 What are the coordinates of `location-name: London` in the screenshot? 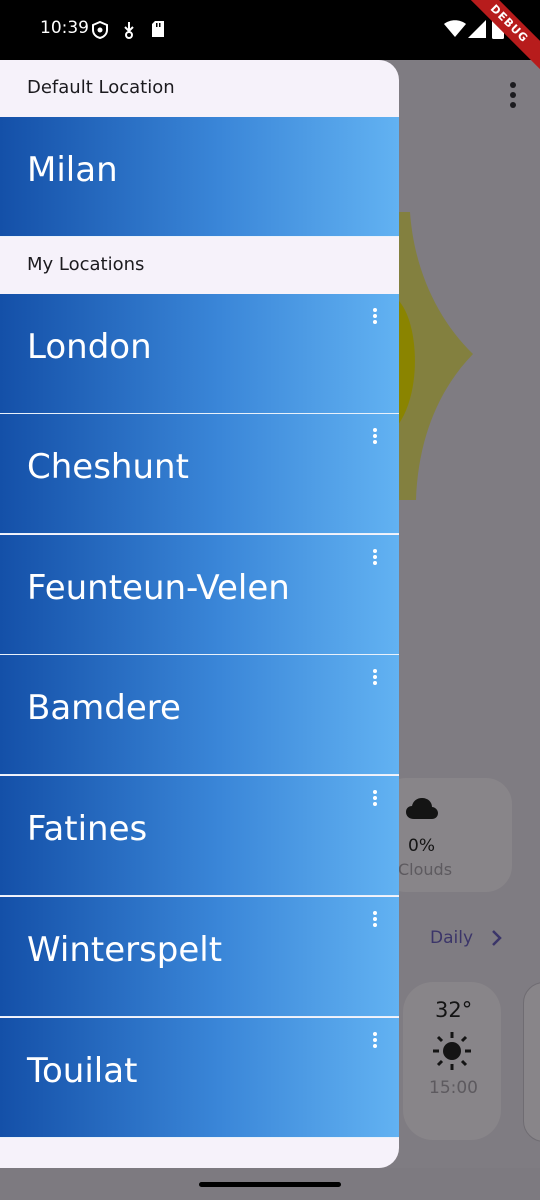 It's located at (89, 347).